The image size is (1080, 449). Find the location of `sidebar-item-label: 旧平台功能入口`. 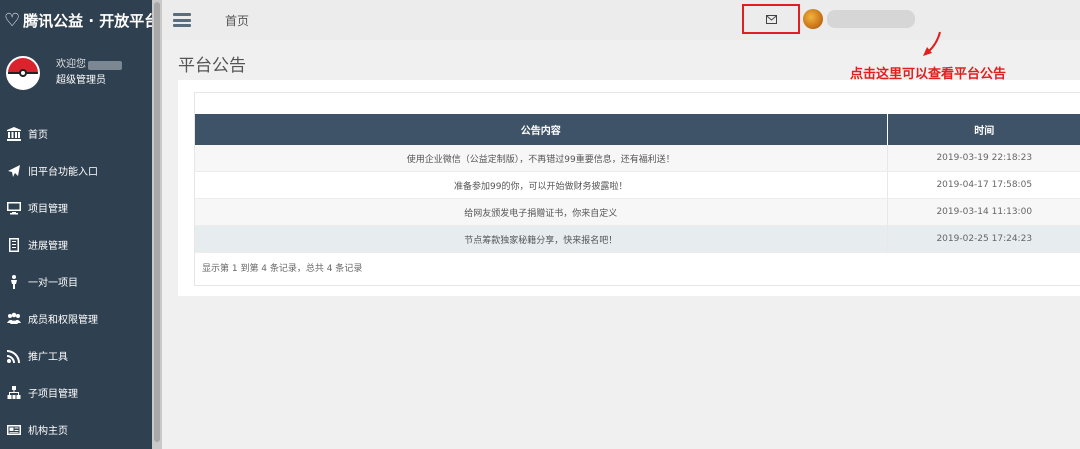

sidebar-item-label: 旧平台功能入口 is located at coordinates (63, 172).